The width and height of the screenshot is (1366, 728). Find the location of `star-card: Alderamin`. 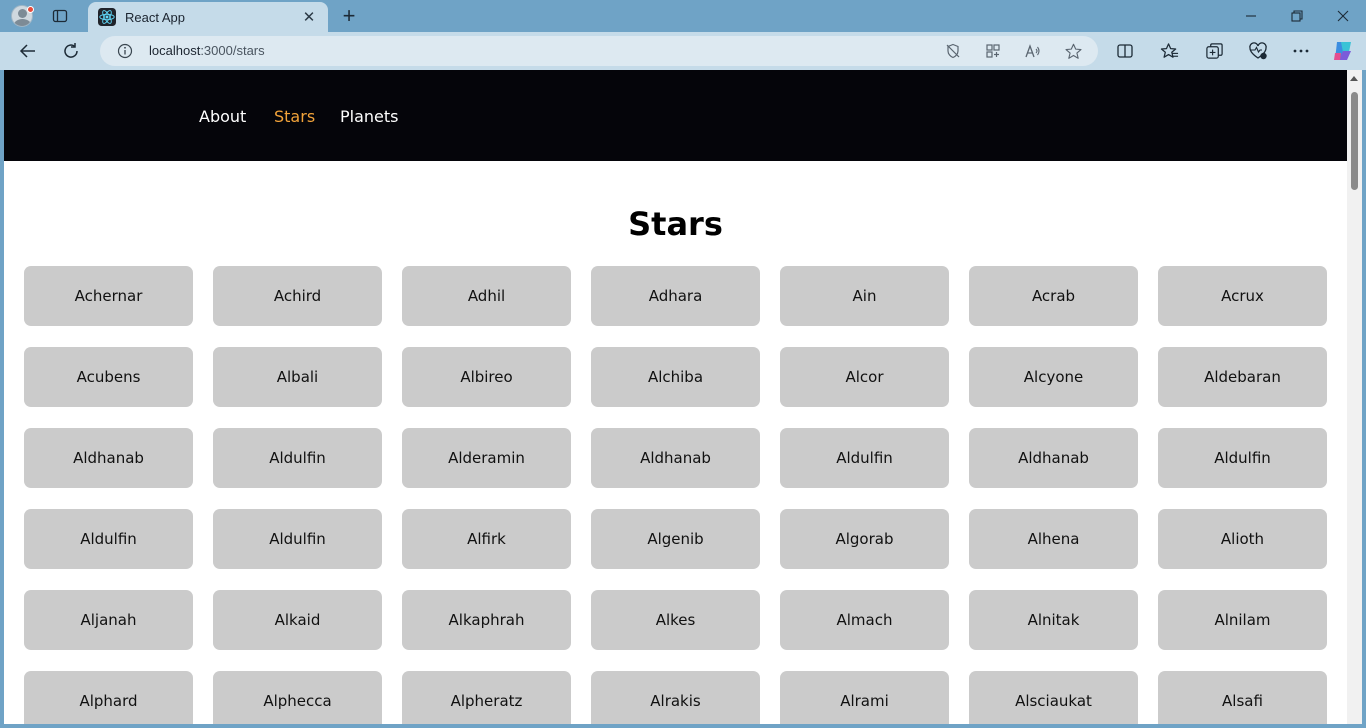

star-card: Alderamin is located at coordinates (486, 458).